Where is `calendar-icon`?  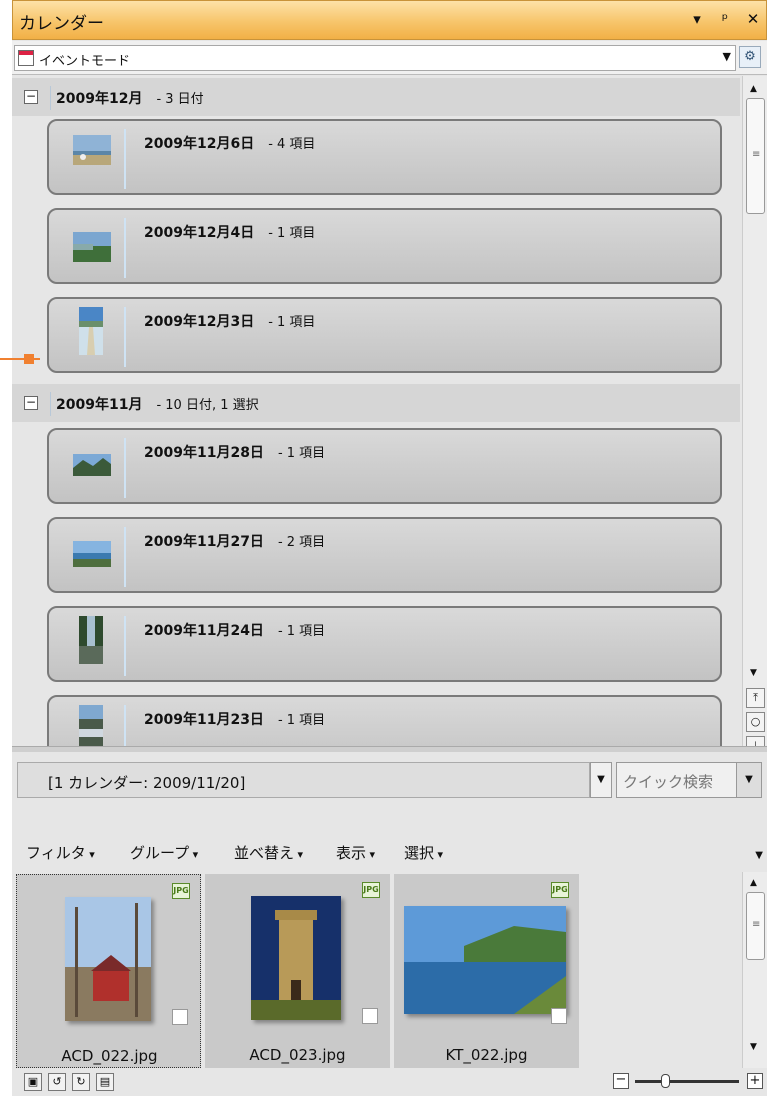
calendar-icon is located at coordinates (26, 58).